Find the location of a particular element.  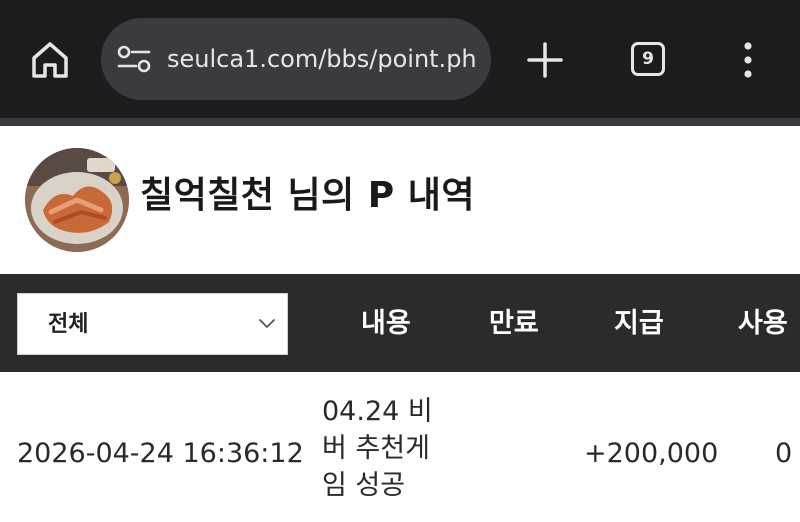

row-content: 04.24 비 버 추천게 임 성공 is located at coordinates (392, 448).